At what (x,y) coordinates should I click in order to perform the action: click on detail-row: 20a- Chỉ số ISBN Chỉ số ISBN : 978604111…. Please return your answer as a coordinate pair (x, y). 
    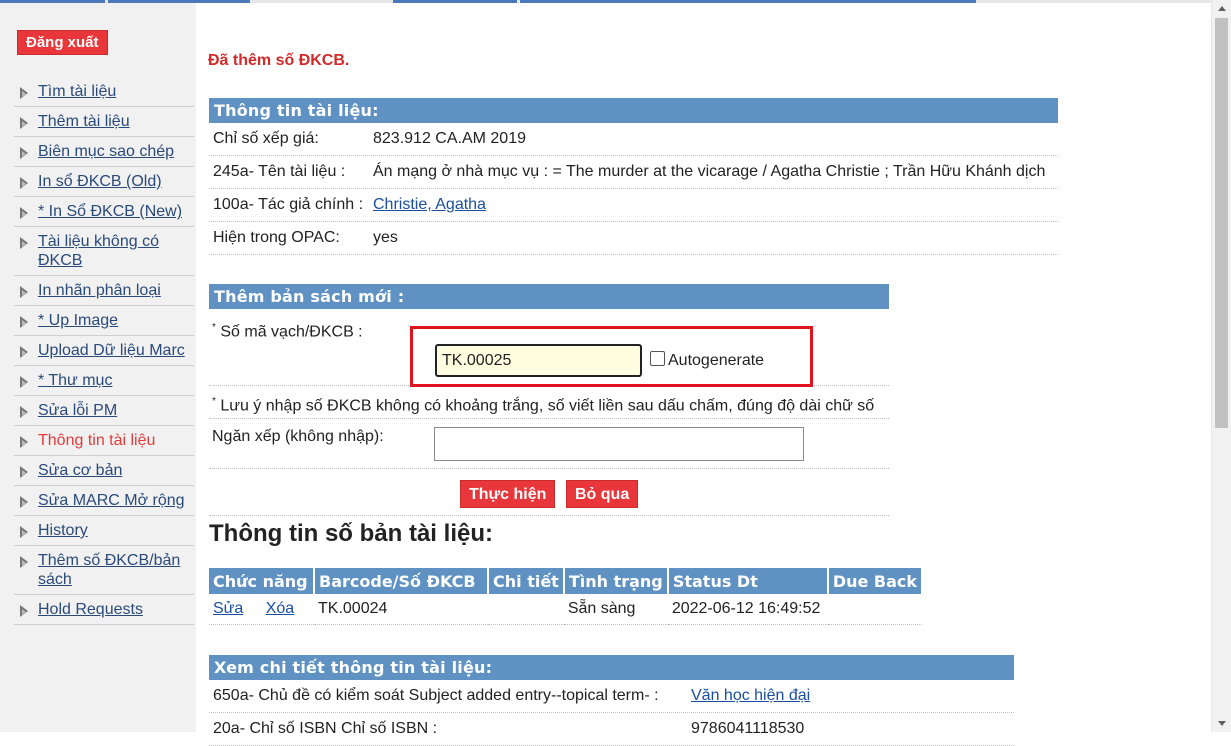
    Looking at the image, I should click on (611, 729).